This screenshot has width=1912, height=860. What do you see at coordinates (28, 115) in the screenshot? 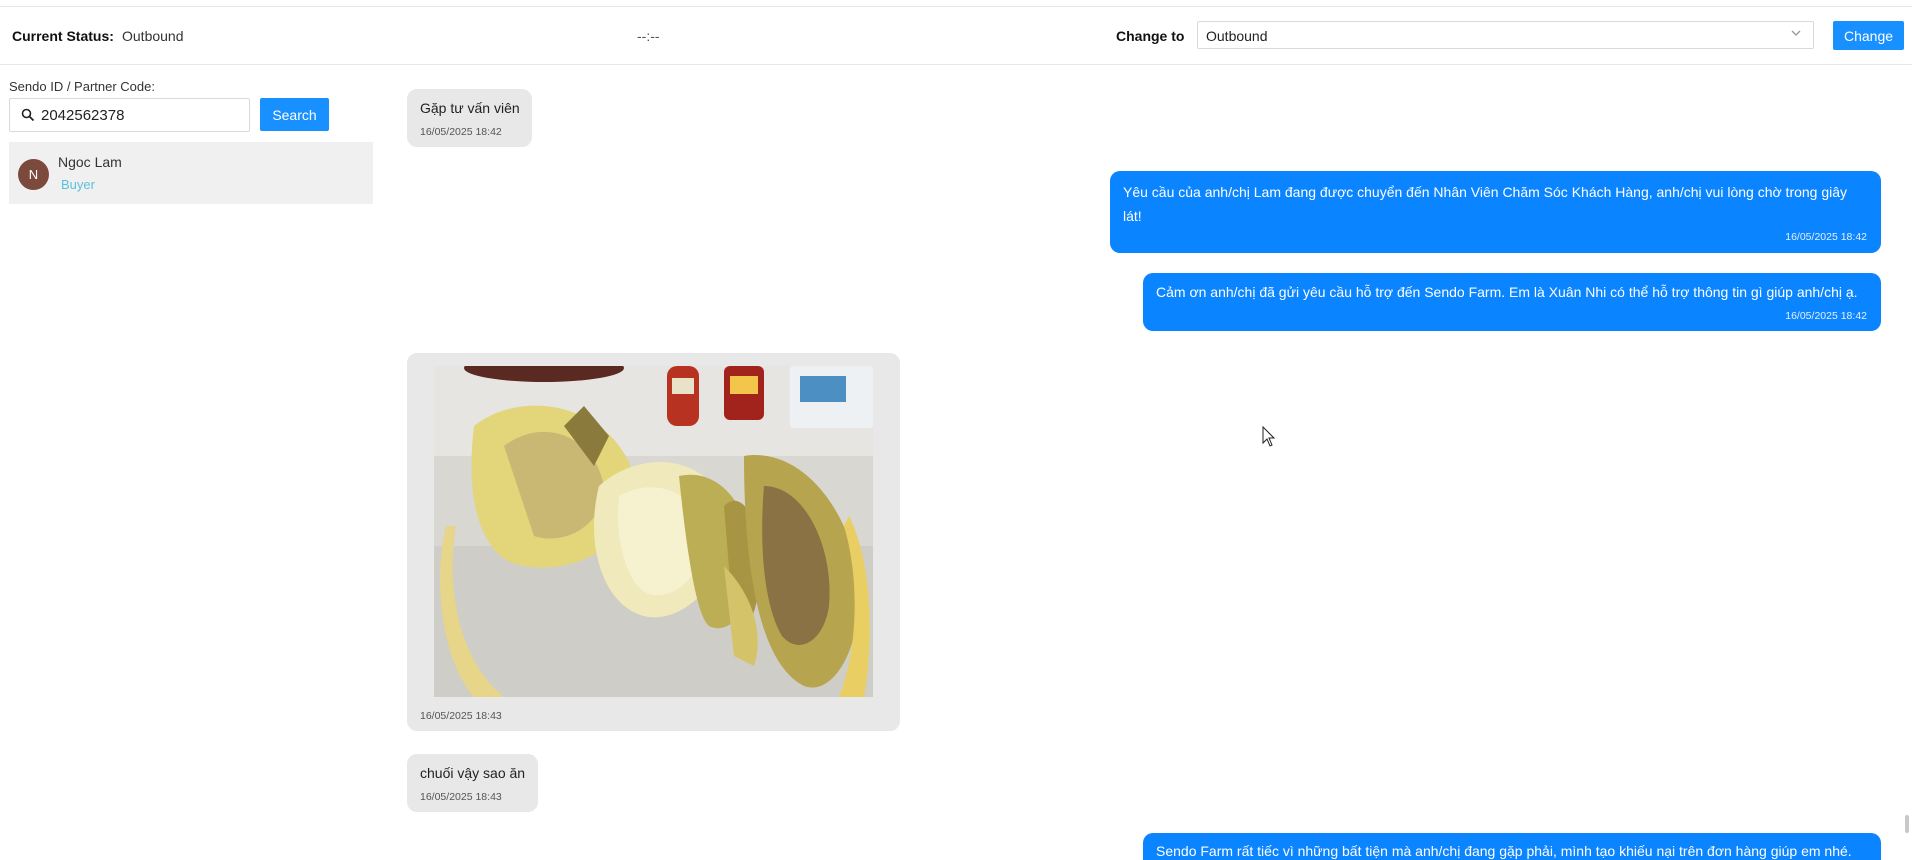
I see `search-icon` at bounding box center [28, 115].